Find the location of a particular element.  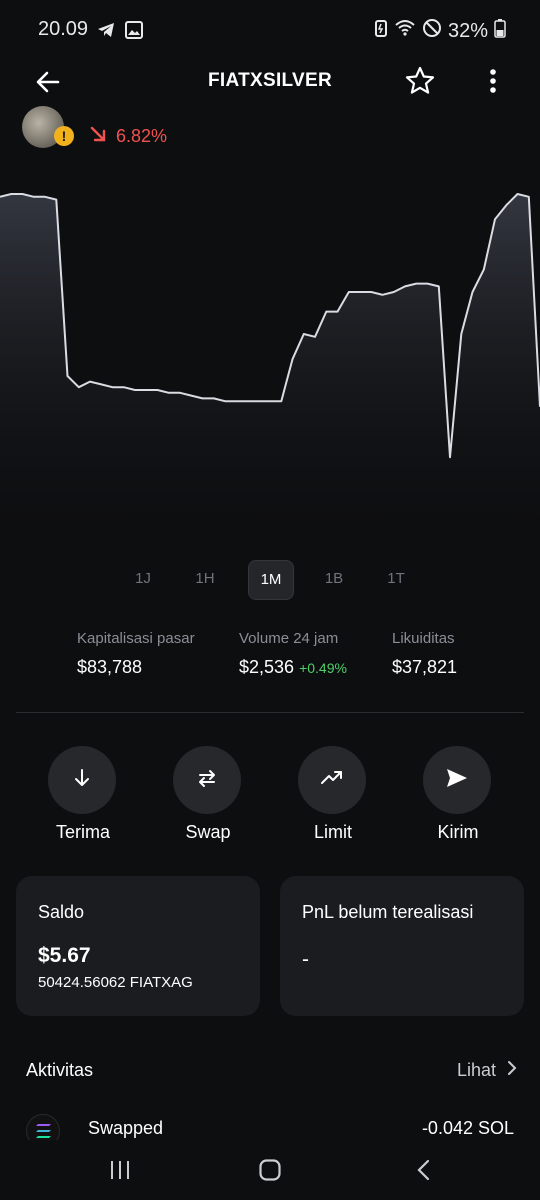

status-left-icons is located at coordinates (120, 32).